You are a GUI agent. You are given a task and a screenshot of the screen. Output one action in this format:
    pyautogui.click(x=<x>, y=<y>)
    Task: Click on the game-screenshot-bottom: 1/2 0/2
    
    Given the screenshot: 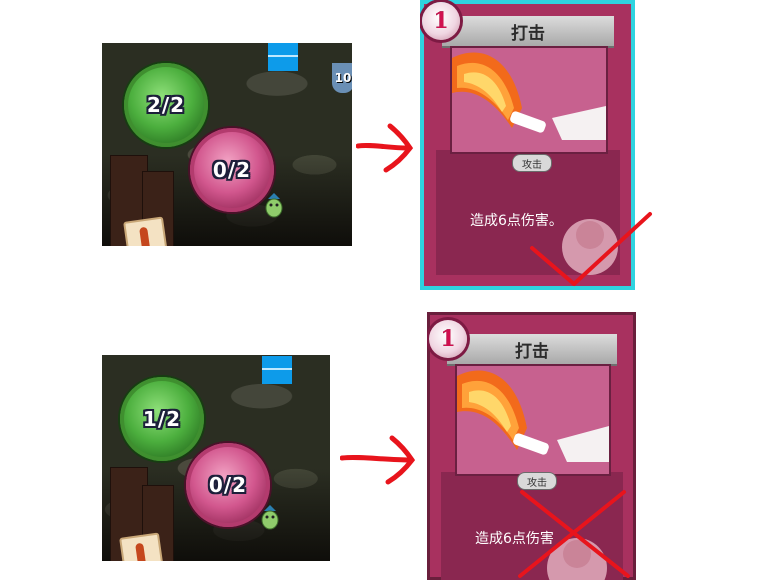 What is the action you would take?
    pyautogui.click(x=216, y=458)
    